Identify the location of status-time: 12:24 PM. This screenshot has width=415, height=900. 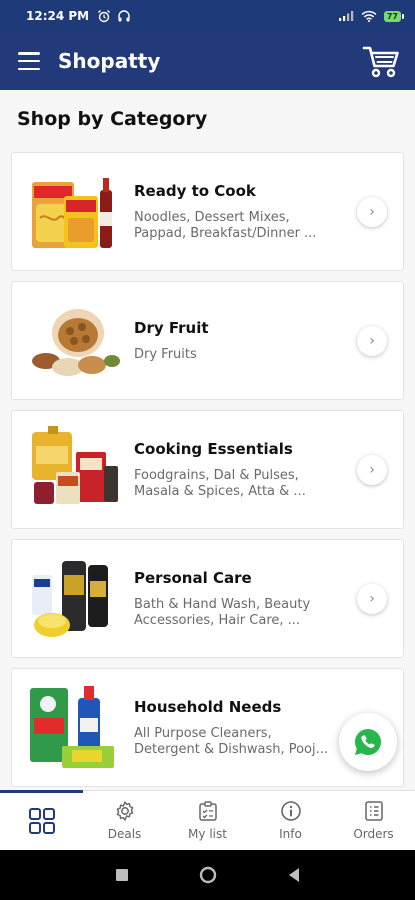
(58, 16).